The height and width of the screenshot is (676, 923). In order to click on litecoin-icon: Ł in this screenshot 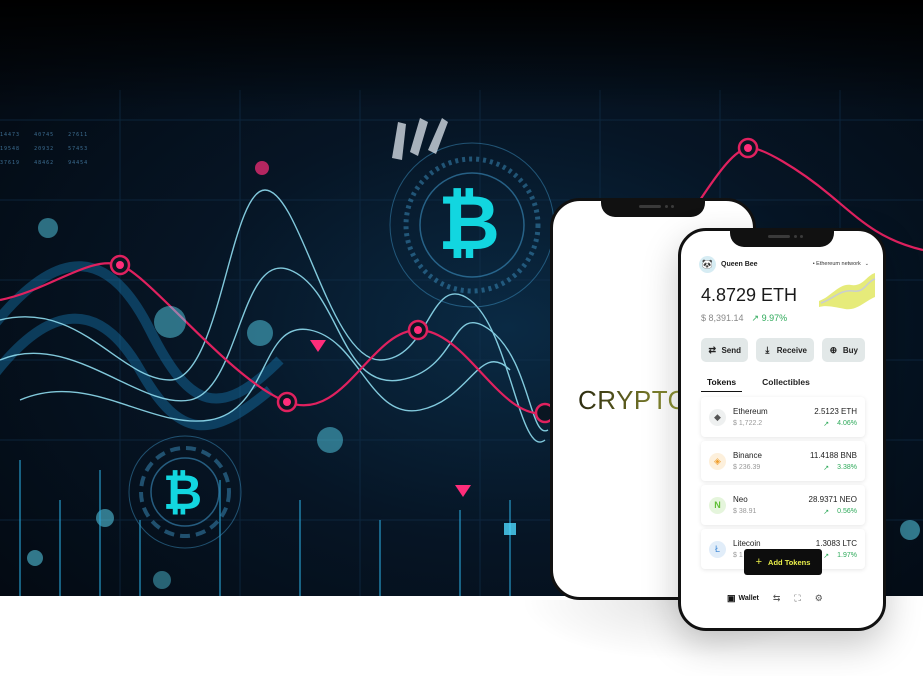, I will do `click(717, 549)`.